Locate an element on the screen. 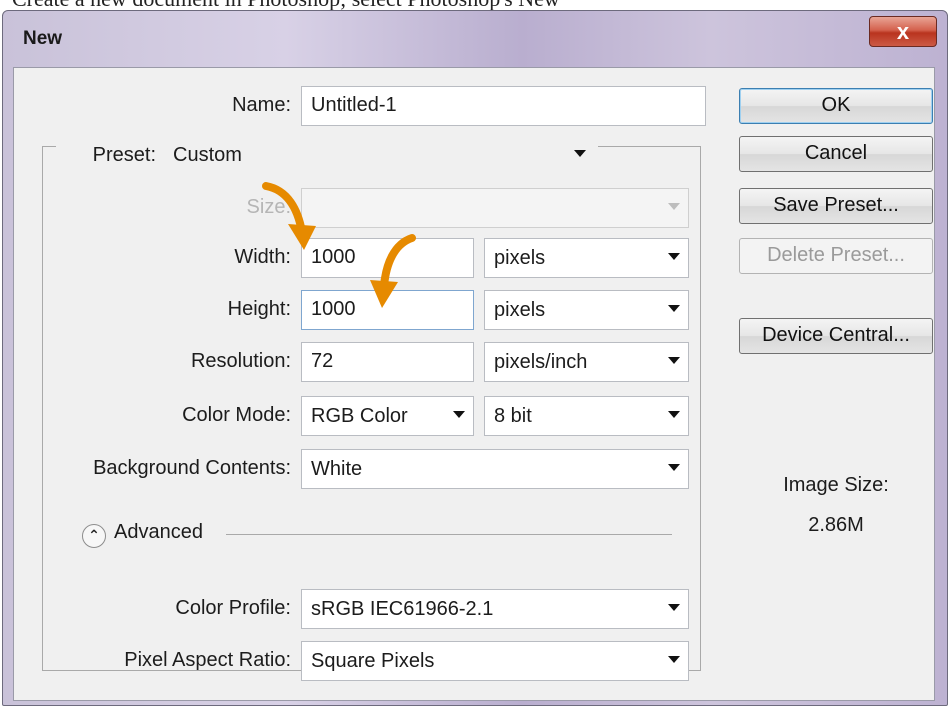  resolution-label: Resolution: is located at coordinates (240, 361).